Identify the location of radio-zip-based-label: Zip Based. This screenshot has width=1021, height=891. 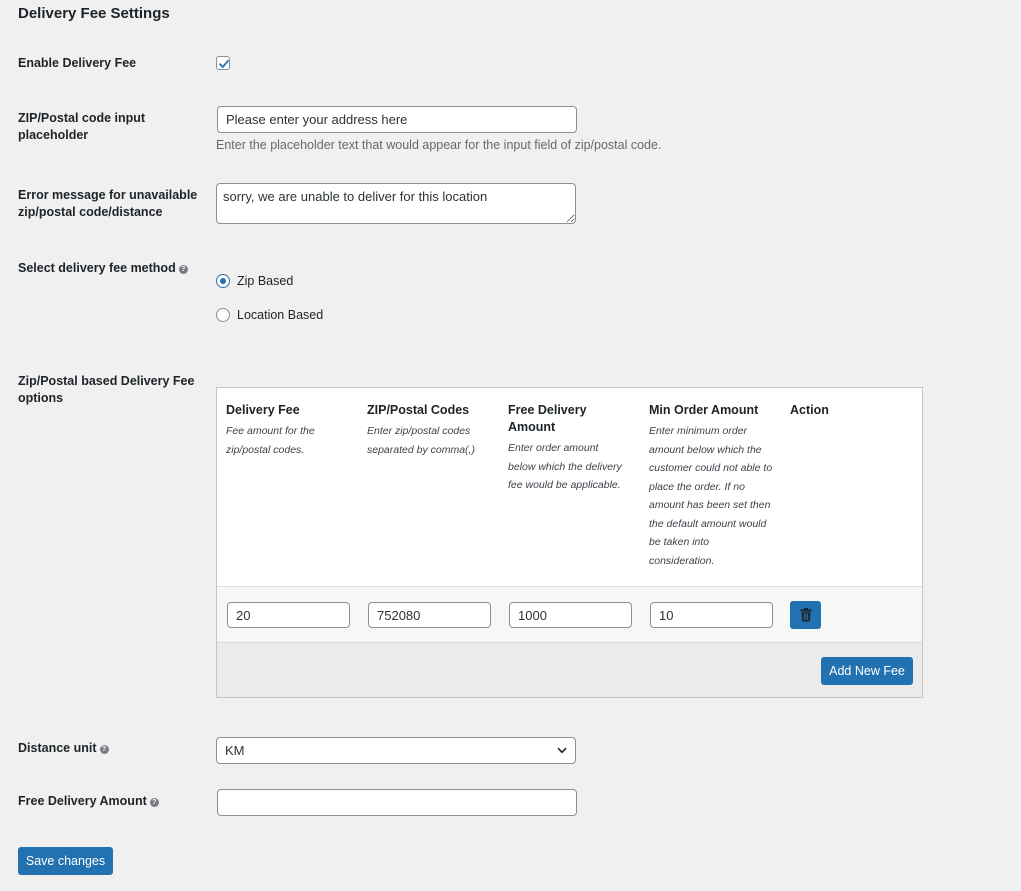
(265, 281).